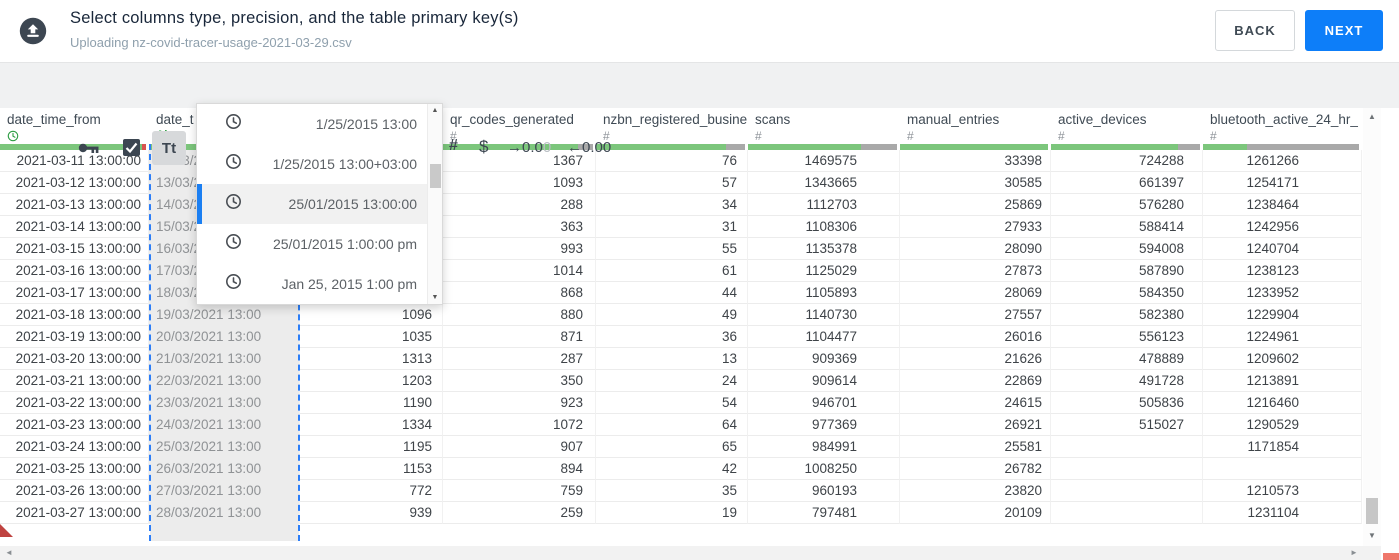 Image resolution: width=1399 pixels, height=560 pixels. I want to click on table-cell: 1229904, so click(1282, 315).